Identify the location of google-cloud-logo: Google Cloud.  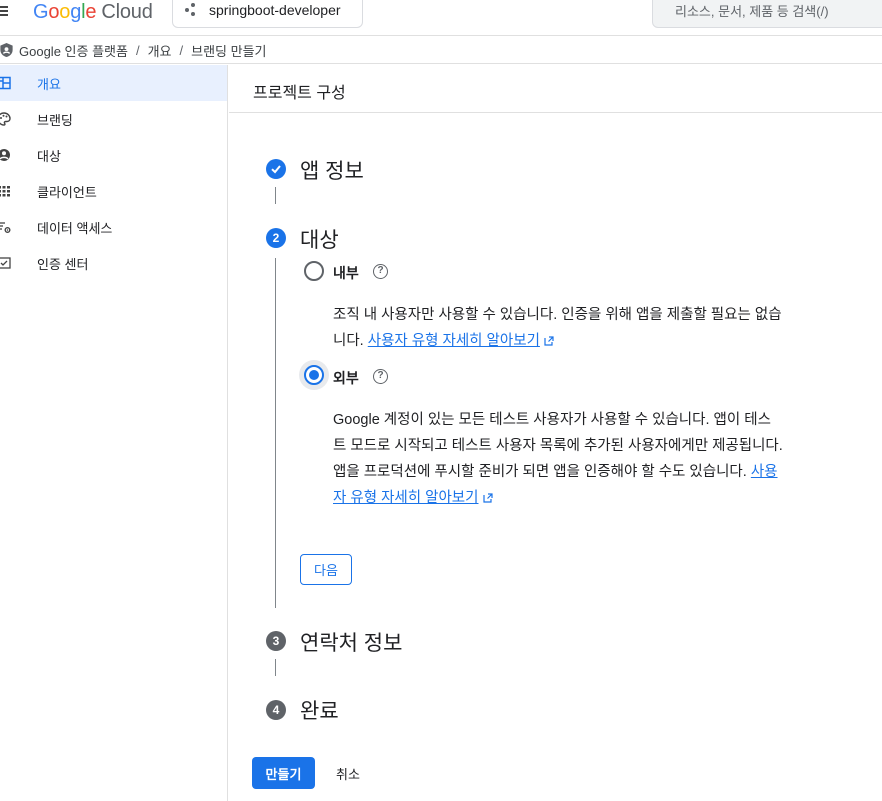
(93, 12).